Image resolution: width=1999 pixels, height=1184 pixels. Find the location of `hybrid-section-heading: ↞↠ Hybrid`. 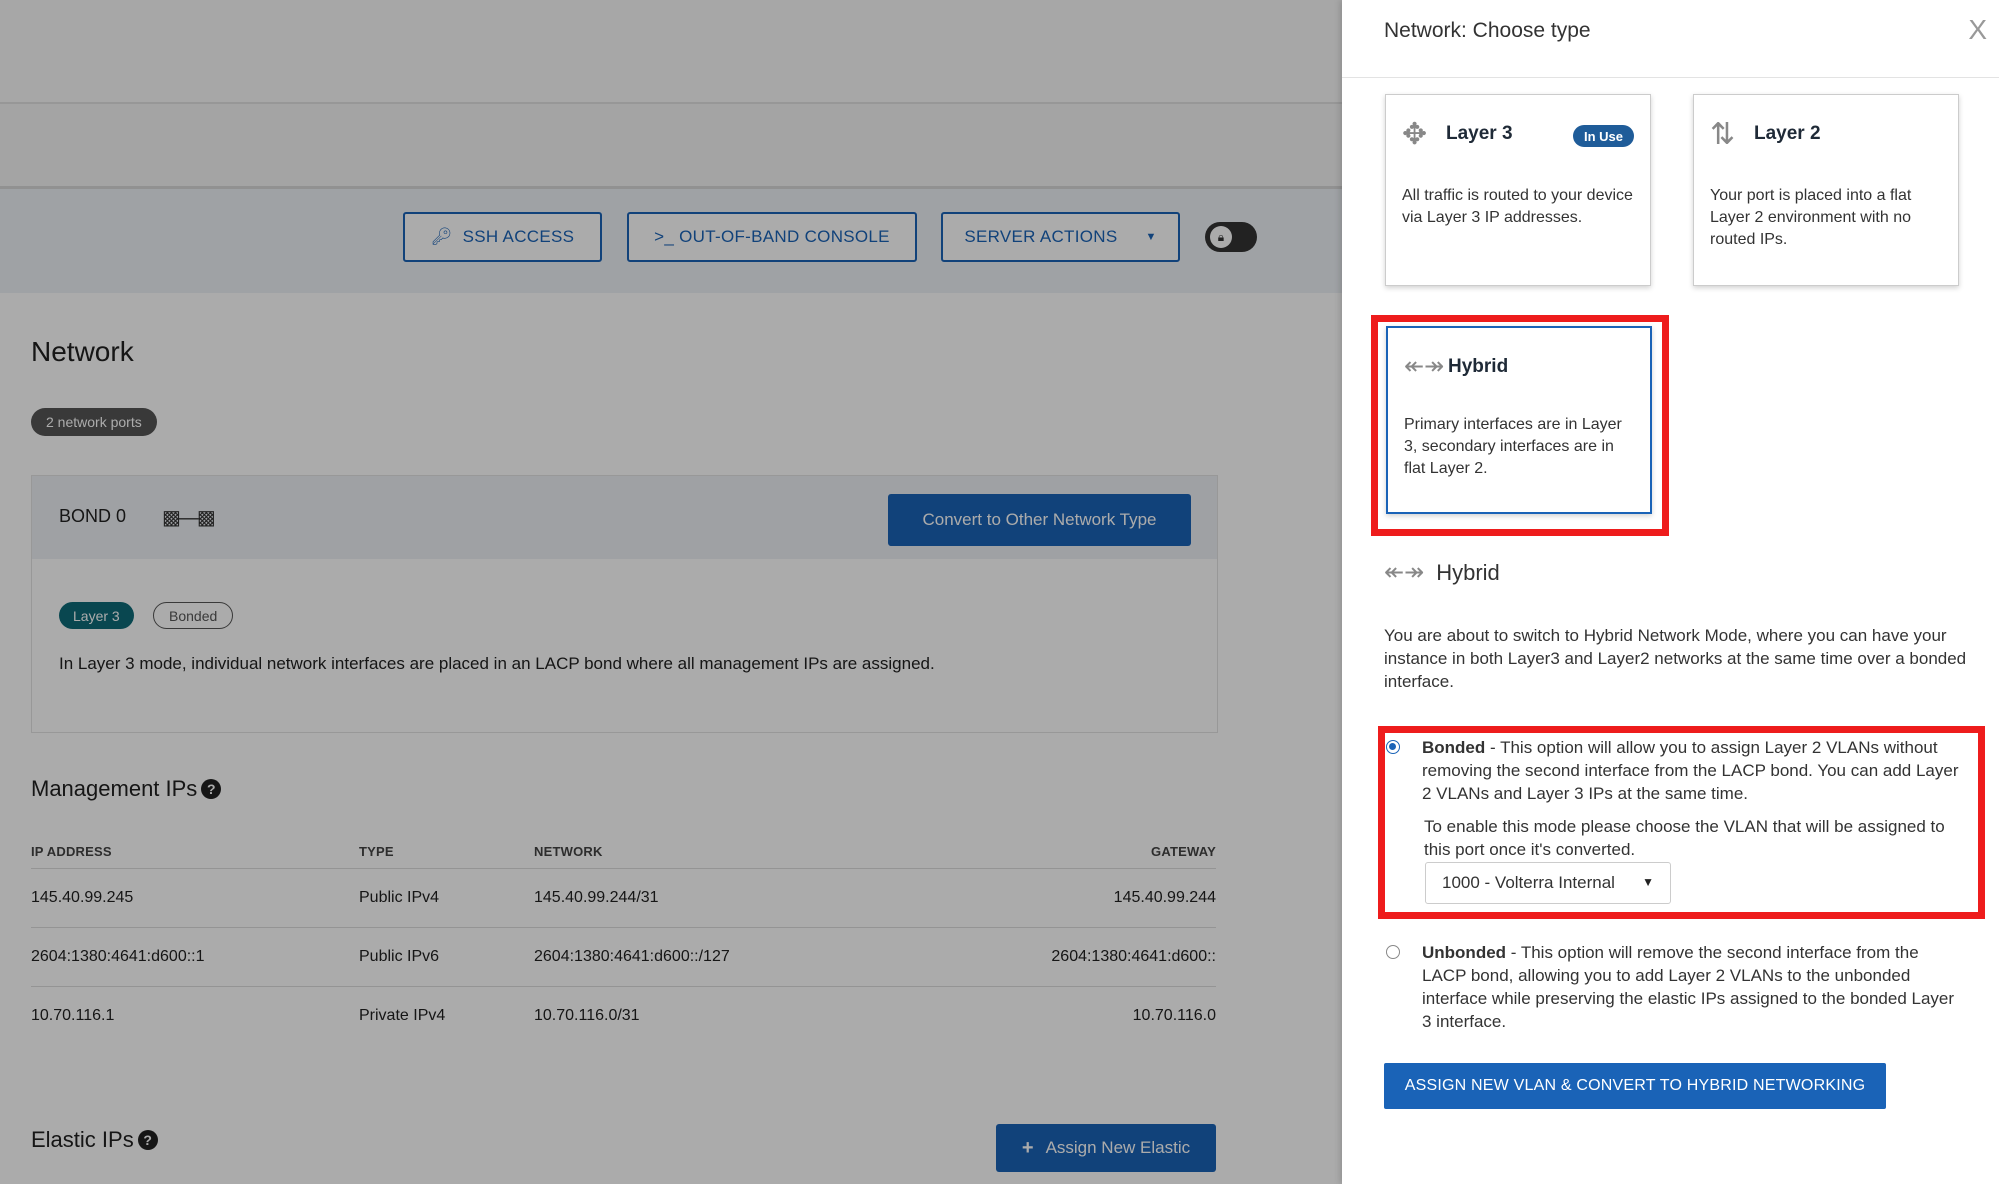

hybrid-section-heading: ↞↠ Hybrid is located at coordinates (1442, 572).